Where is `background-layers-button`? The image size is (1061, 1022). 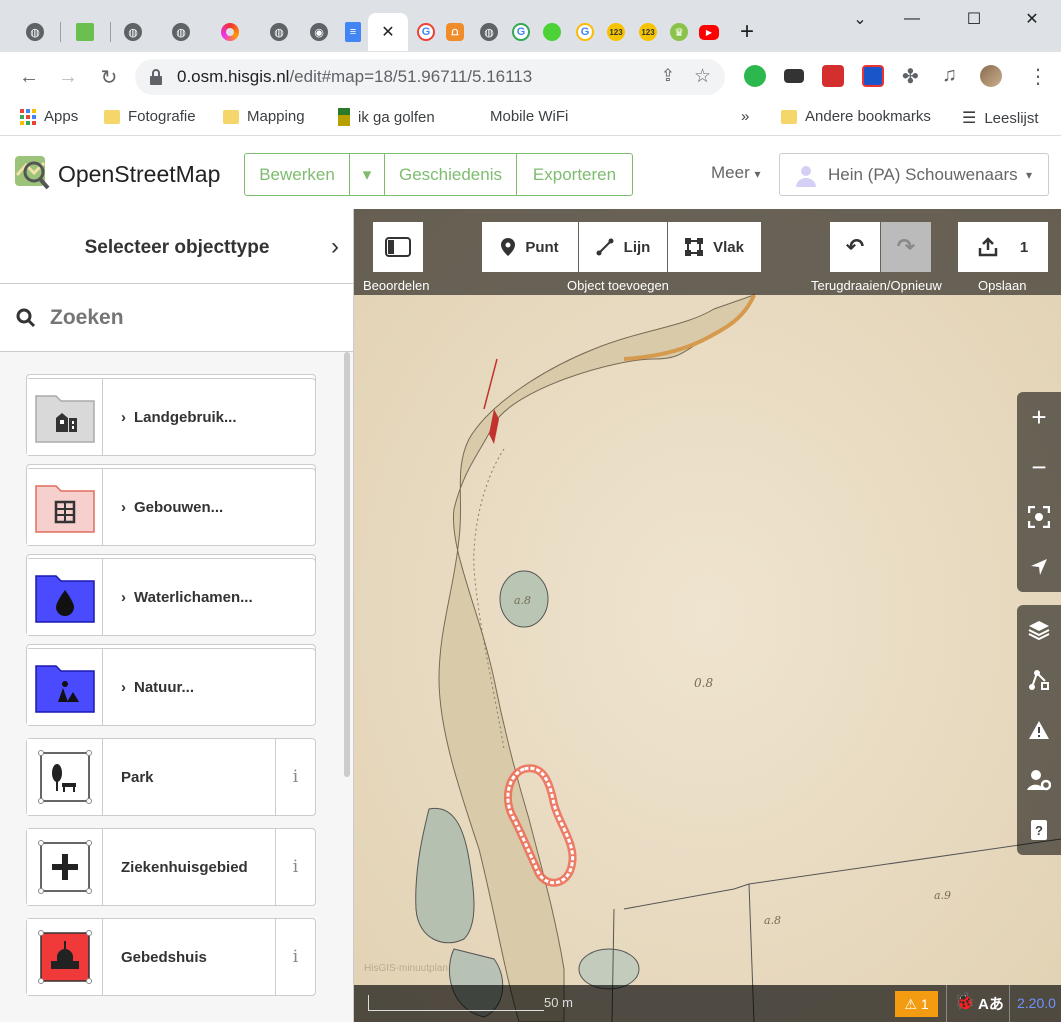 background-layers-button is located at coordinates (1039, 630).